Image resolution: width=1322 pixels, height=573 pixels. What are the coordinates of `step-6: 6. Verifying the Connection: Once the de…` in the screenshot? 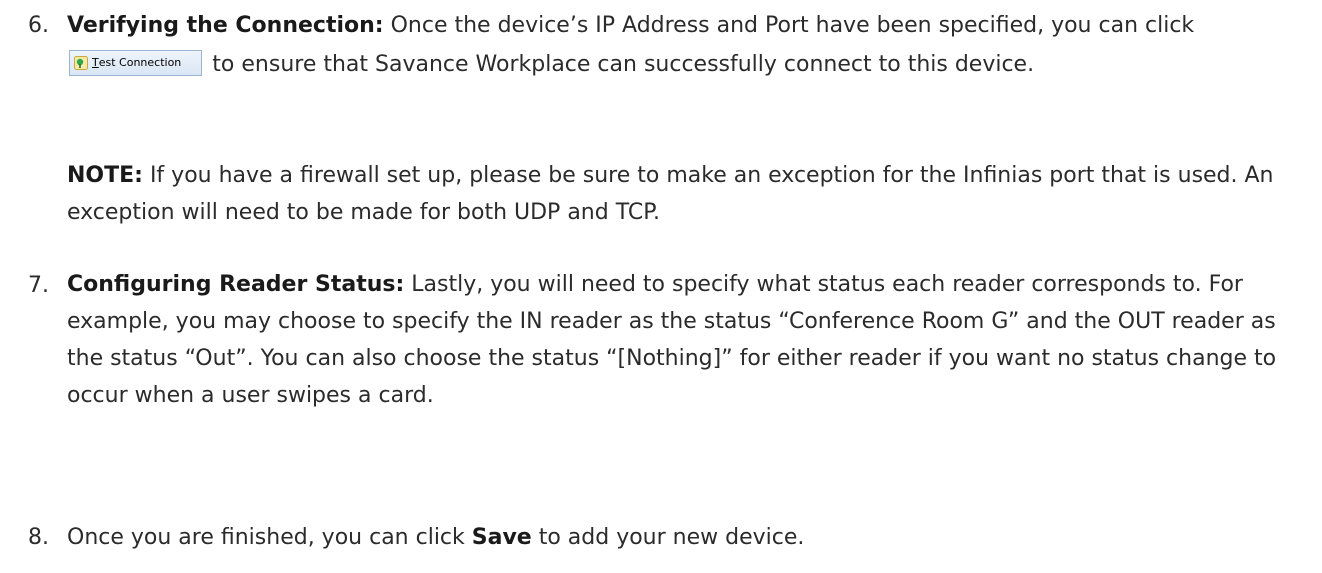 It's located at (671, 45).